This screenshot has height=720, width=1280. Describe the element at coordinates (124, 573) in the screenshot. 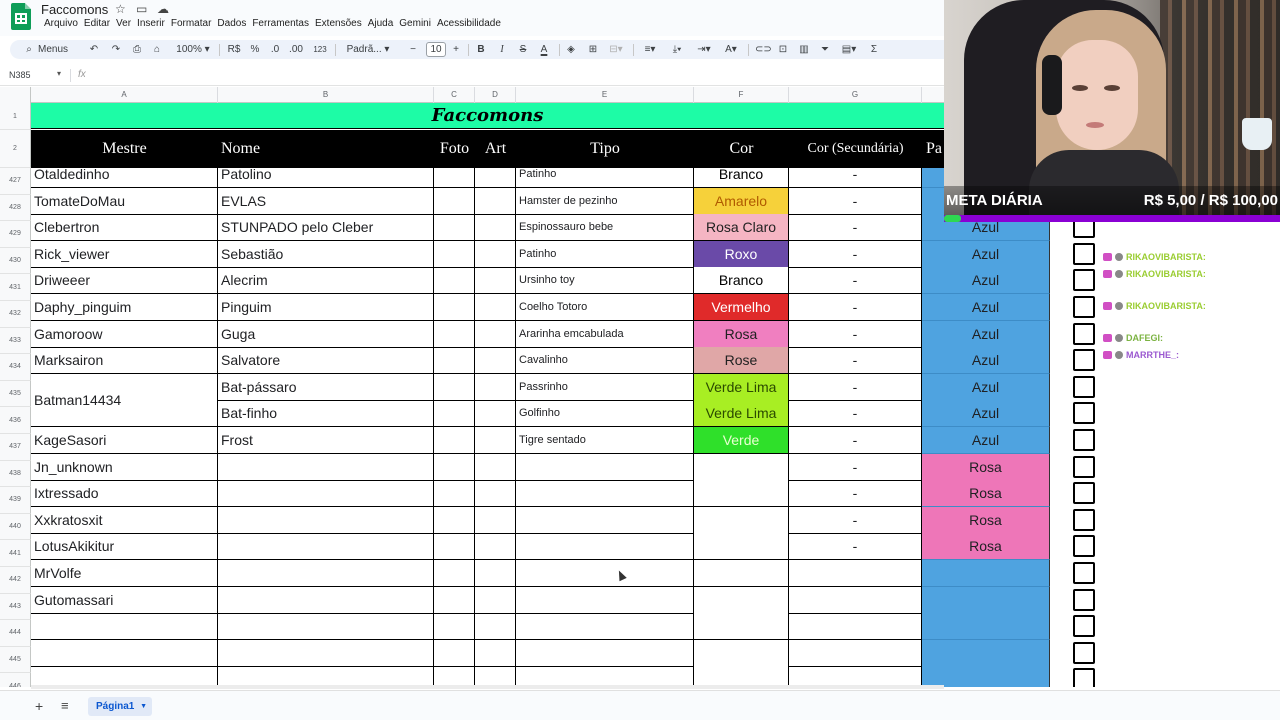

I see `cell-mestre: MrVolfe` at that location.